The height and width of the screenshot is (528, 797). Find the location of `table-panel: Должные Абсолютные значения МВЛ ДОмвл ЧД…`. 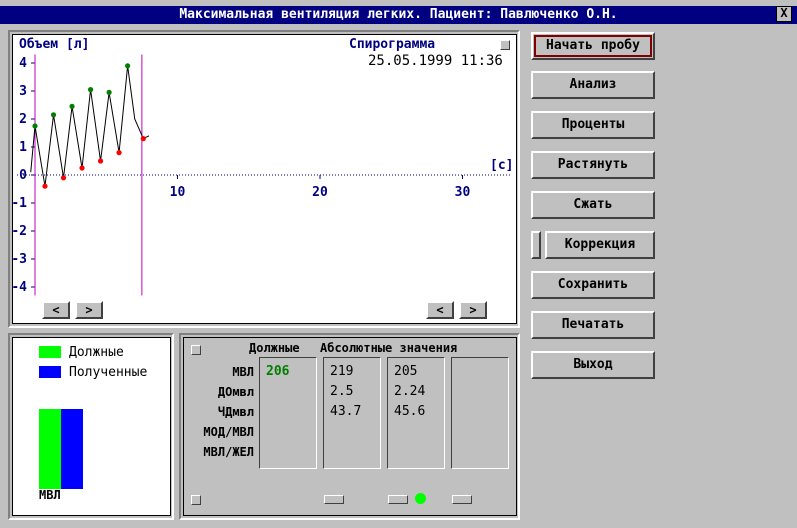

table-panel: Должные Абсолютные значения МВЛ ДОмвл ЧД… is located at coordinates (350, 426).